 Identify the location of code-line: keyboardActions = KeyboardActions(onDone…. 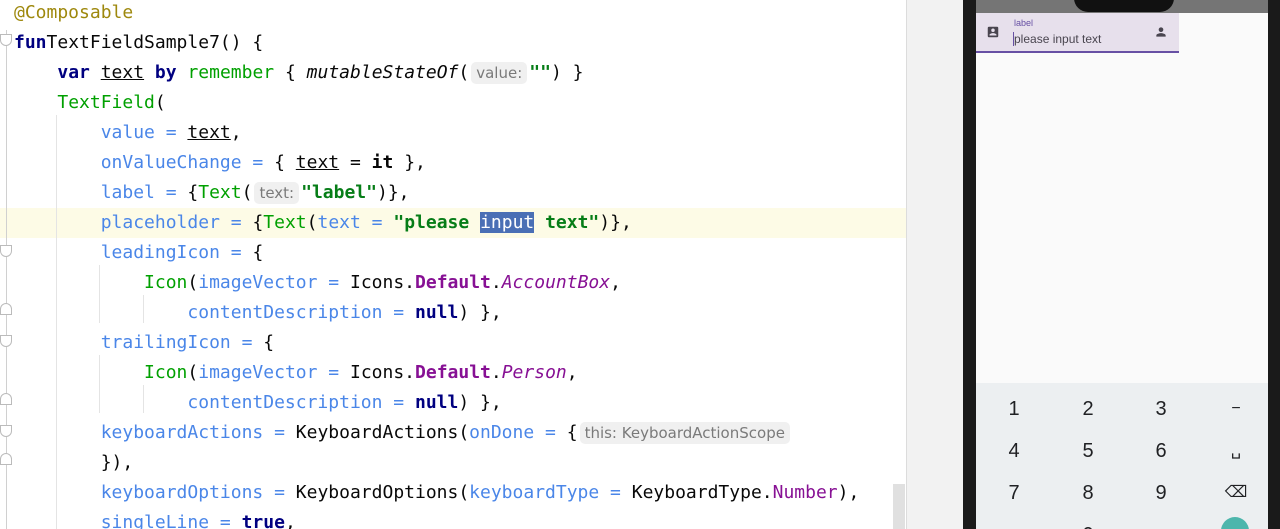
(403, 433).